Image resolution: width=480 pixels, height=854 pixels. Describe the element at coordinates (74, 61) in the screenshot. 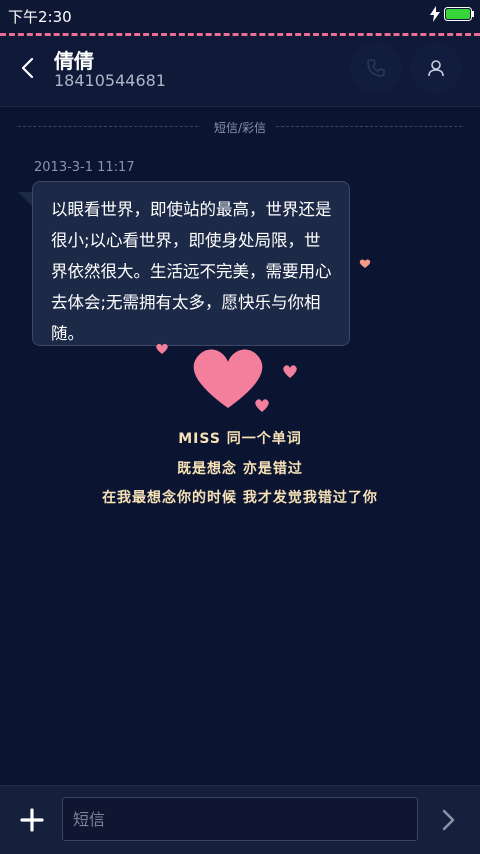

I see `contact-name: 倩倩` at that location.